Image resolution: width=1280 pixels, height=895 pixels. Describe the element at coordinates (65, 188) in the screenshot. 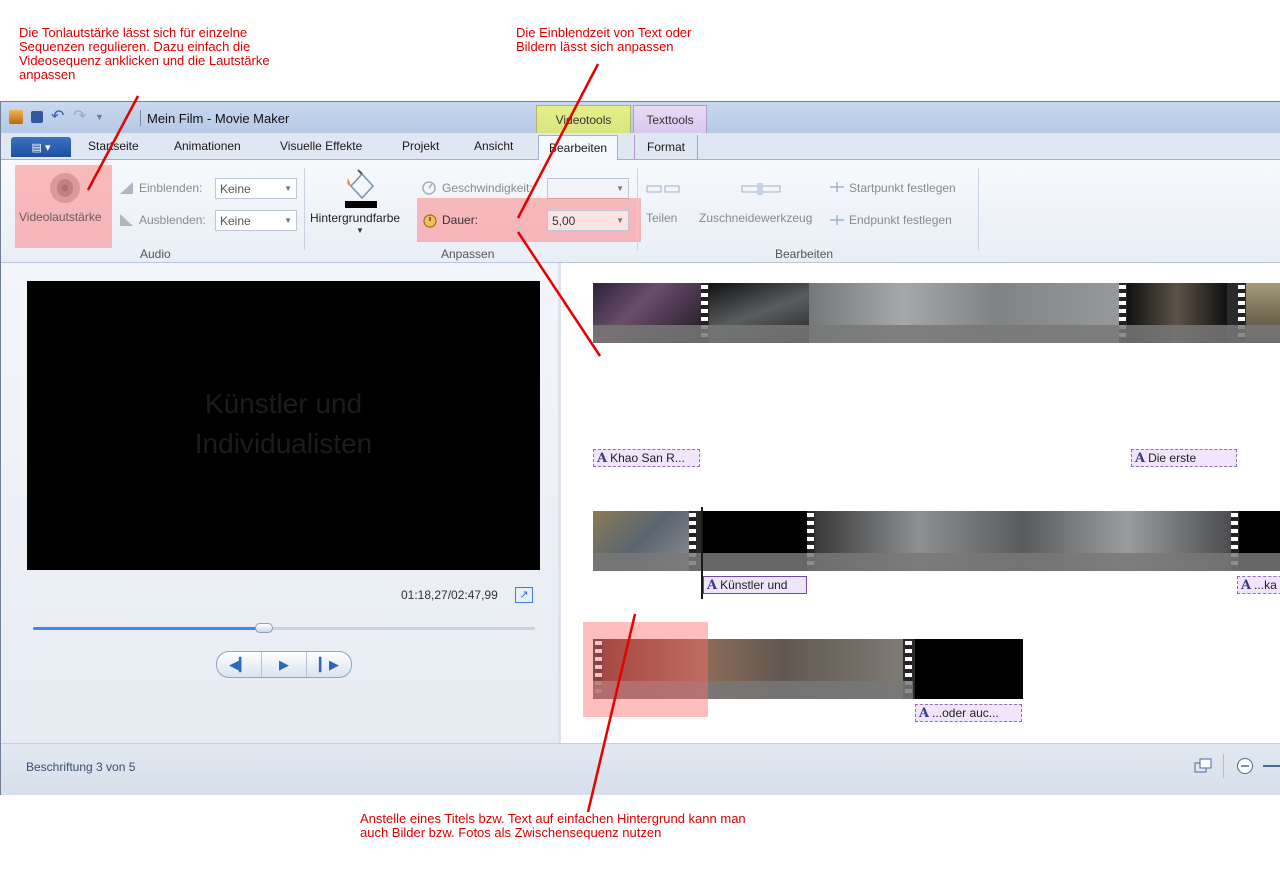

I see `speaker-icon` at that location.